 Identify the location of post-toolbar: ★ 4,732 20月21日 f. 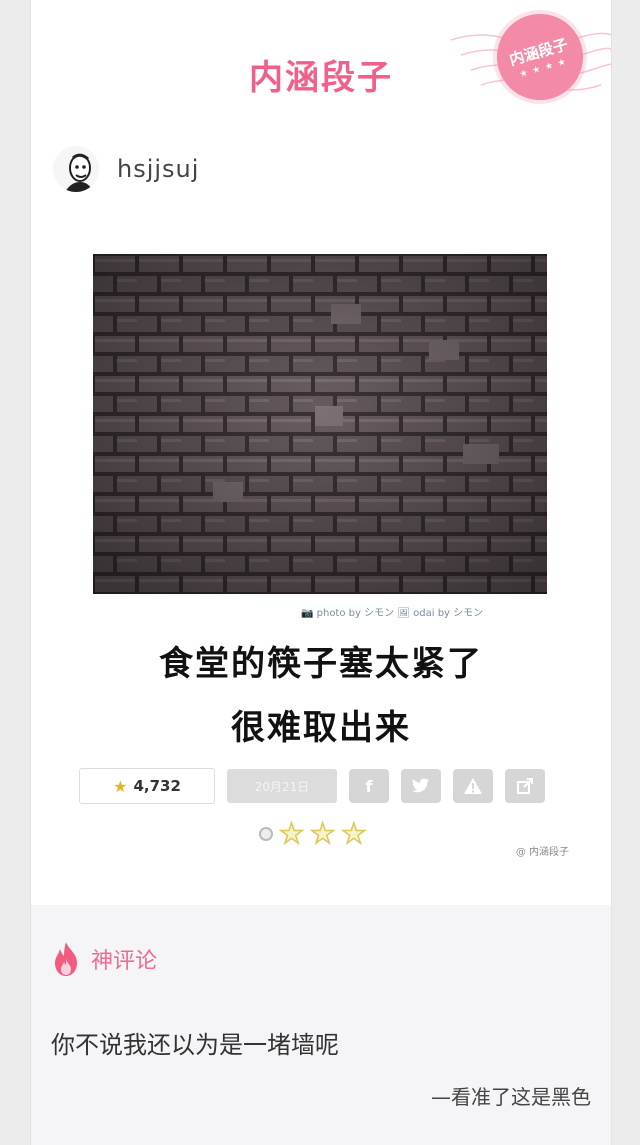
(318, 786).